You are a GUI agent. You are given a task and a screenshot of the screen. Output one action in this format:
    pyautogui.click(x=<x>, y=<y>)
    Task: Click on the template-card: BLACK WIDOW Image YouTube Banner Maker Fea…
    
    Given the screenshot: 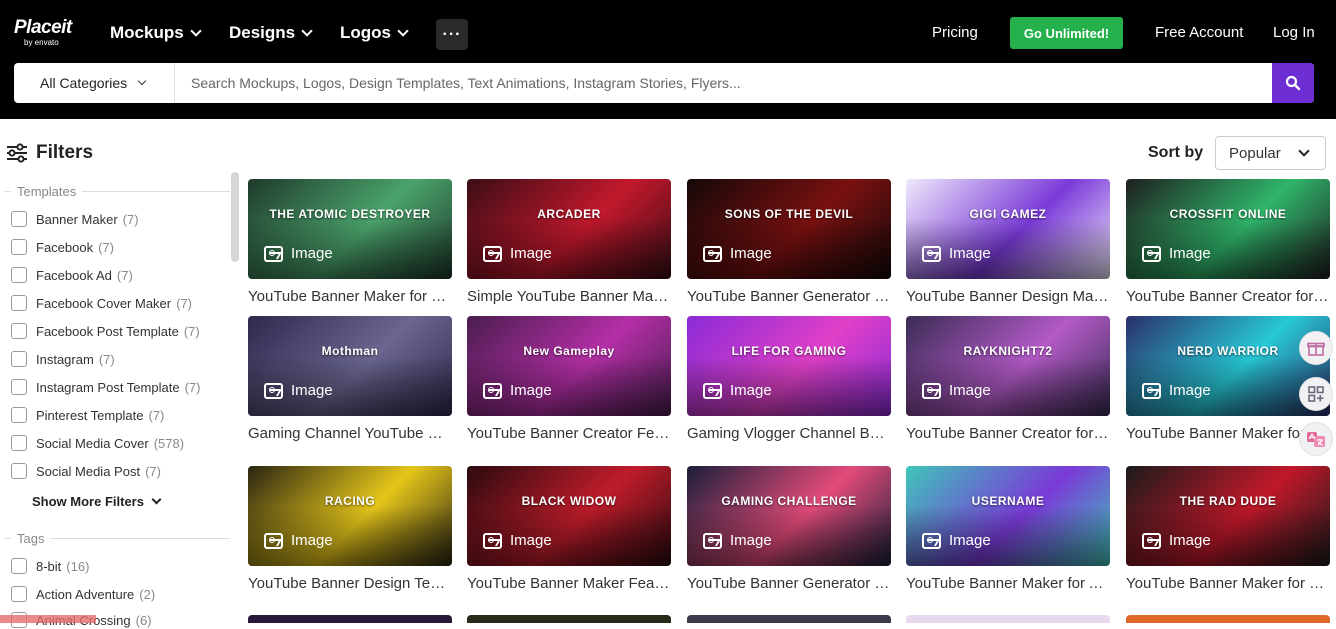 What is the action you would take?
    pyautogui.click(x=569, y=529)
    